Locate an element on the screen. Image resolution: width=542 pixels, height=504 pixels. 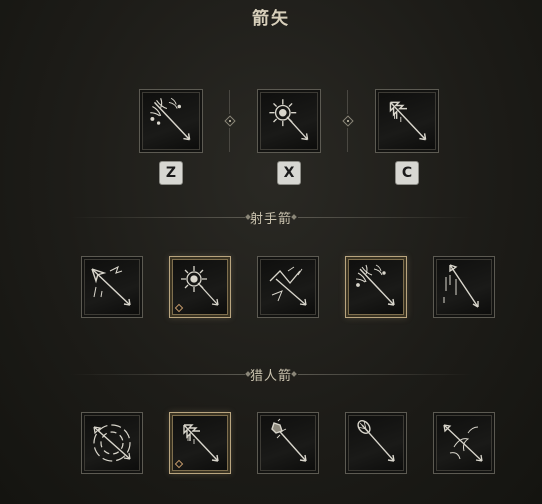
hotkey-z: Z is located at coordinates (171, 173).